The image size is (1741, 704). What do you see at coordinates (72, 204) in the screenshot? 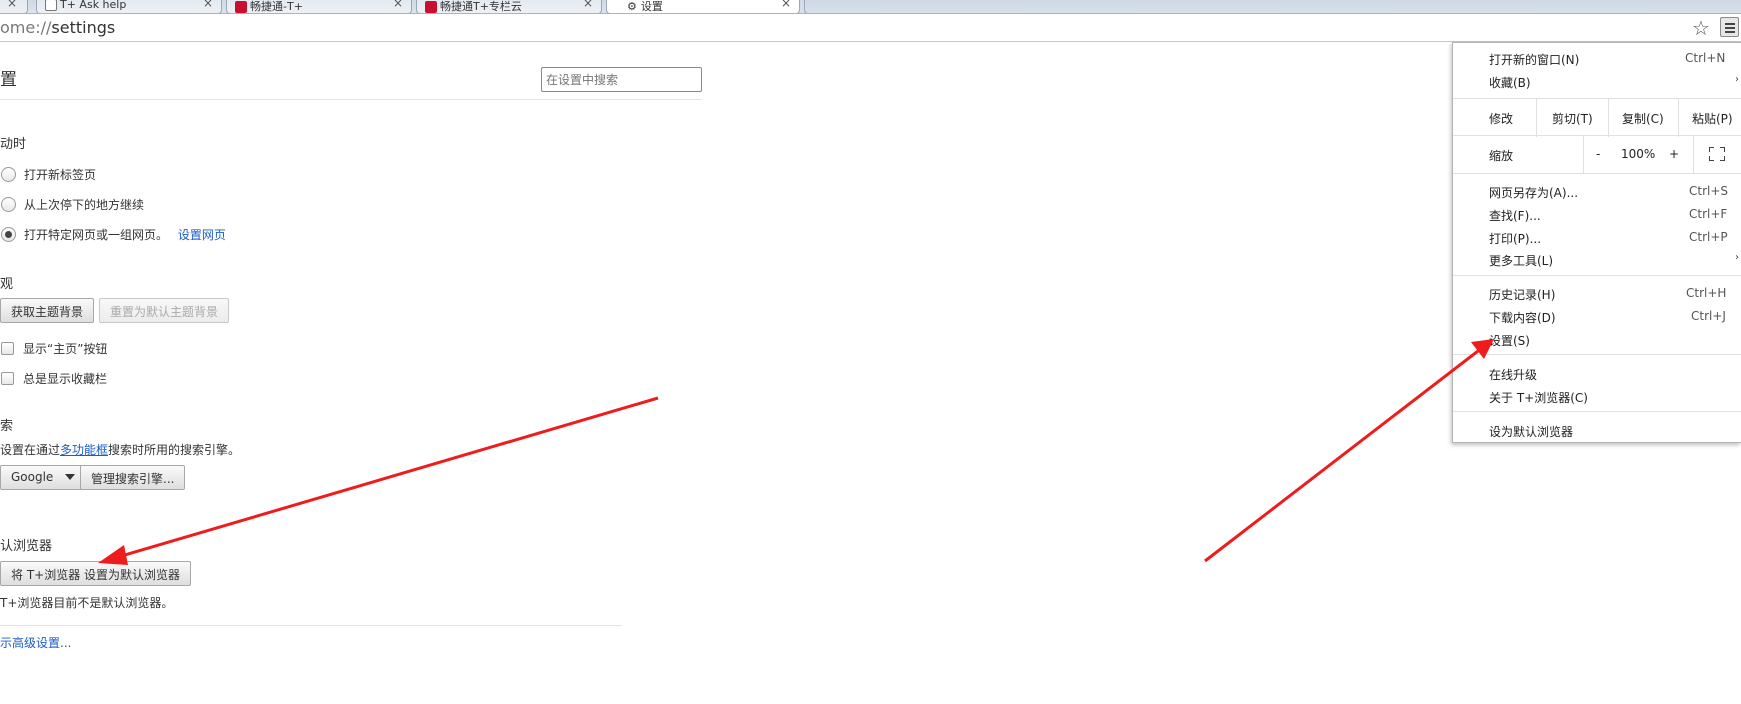
I see `startup-option-continue: 从上次停下的地方继续` at bounding box center [72, 204].